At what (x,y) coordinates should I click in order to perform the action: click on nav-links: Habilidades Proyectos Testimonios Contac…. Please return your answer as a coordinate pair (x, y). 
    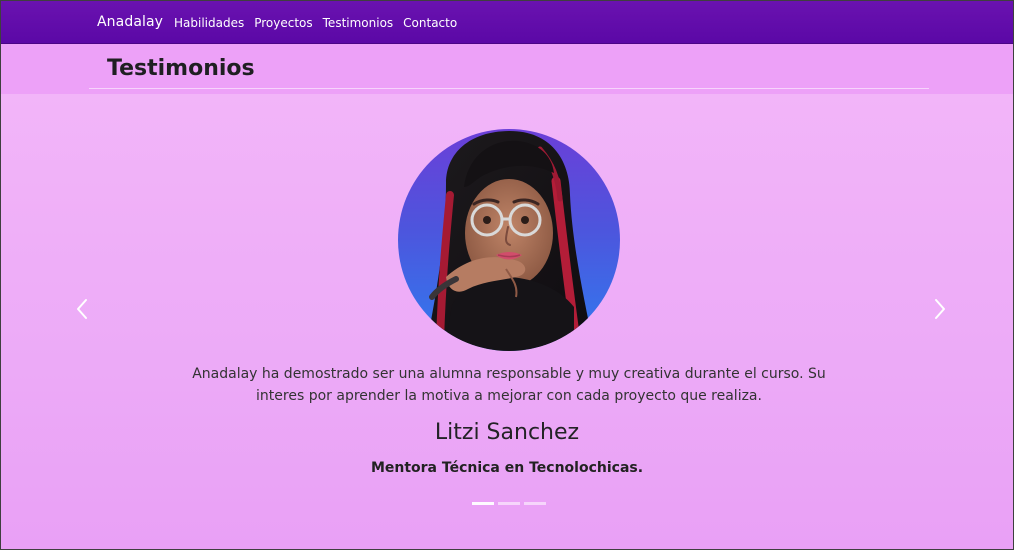
    Looking at the image, I should click on (315, 23).